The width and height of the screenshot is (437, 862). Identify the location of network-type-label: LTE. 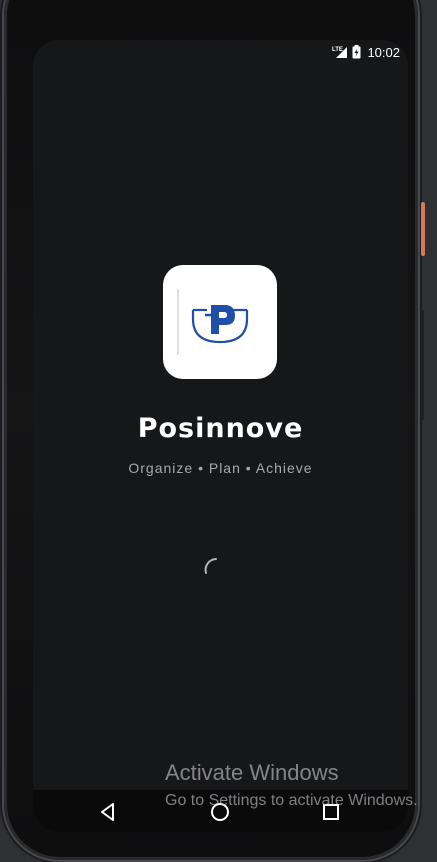
(337, 50).